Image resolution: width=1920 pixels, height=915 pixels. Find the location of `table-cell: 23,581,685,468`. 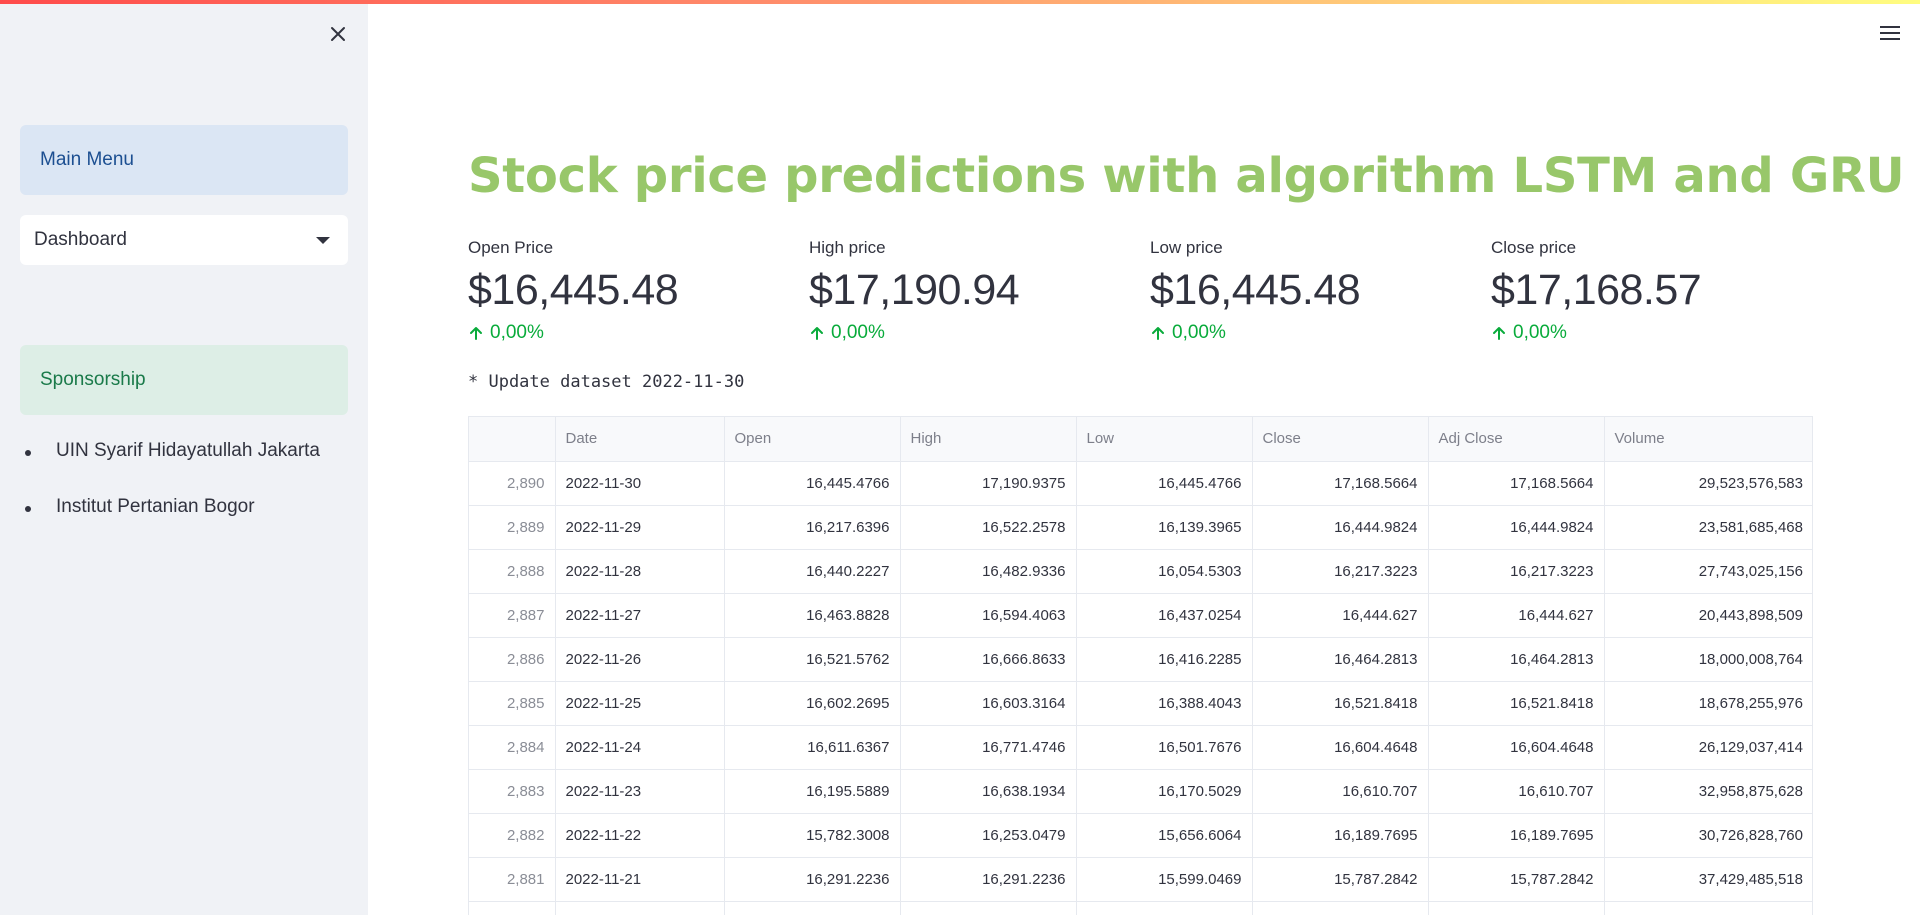

table-cell: 23,581,685,468 is located at coordinates (1708, 527).